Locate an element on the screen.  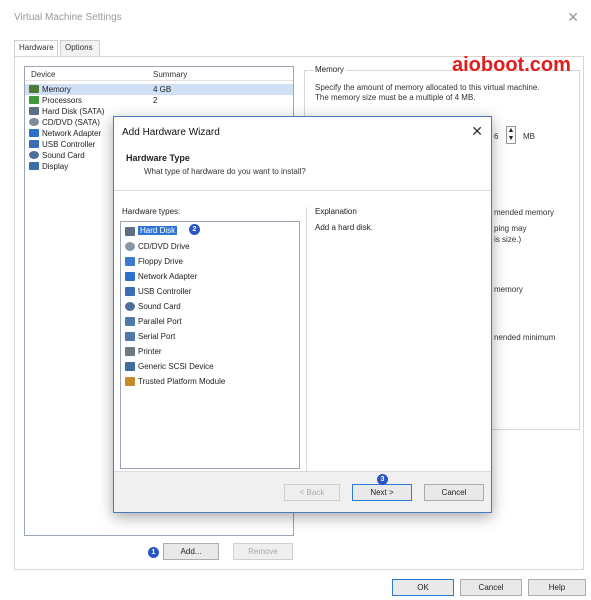
hardware-type-label: Printer is located at coordinates (150, 351).